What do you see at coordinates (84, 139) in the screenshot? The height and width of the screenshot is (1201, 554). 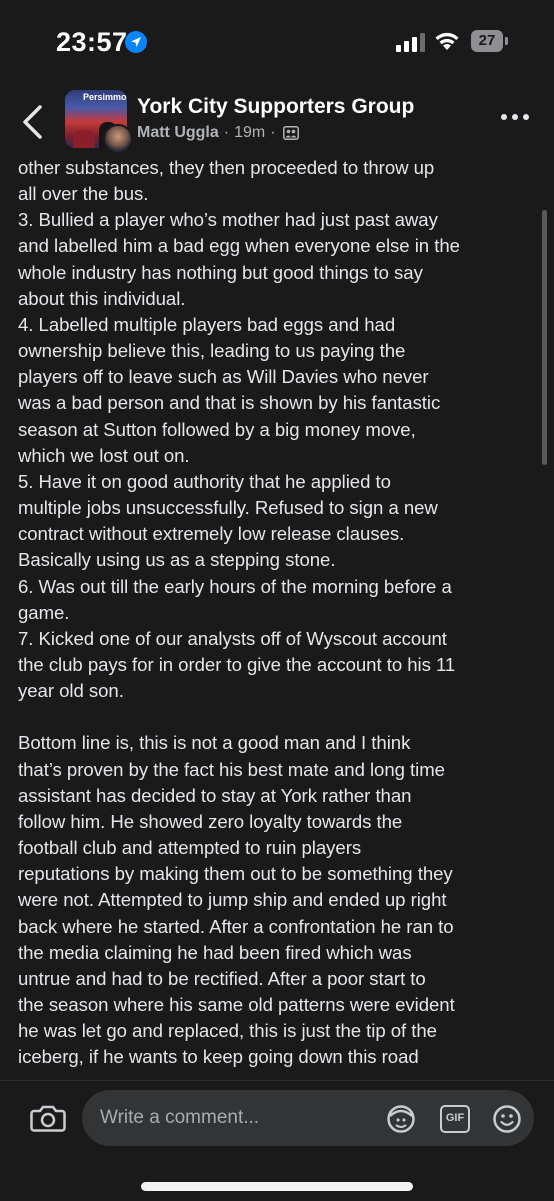 I see `thumb-figure` at bounding box center [84, 139].